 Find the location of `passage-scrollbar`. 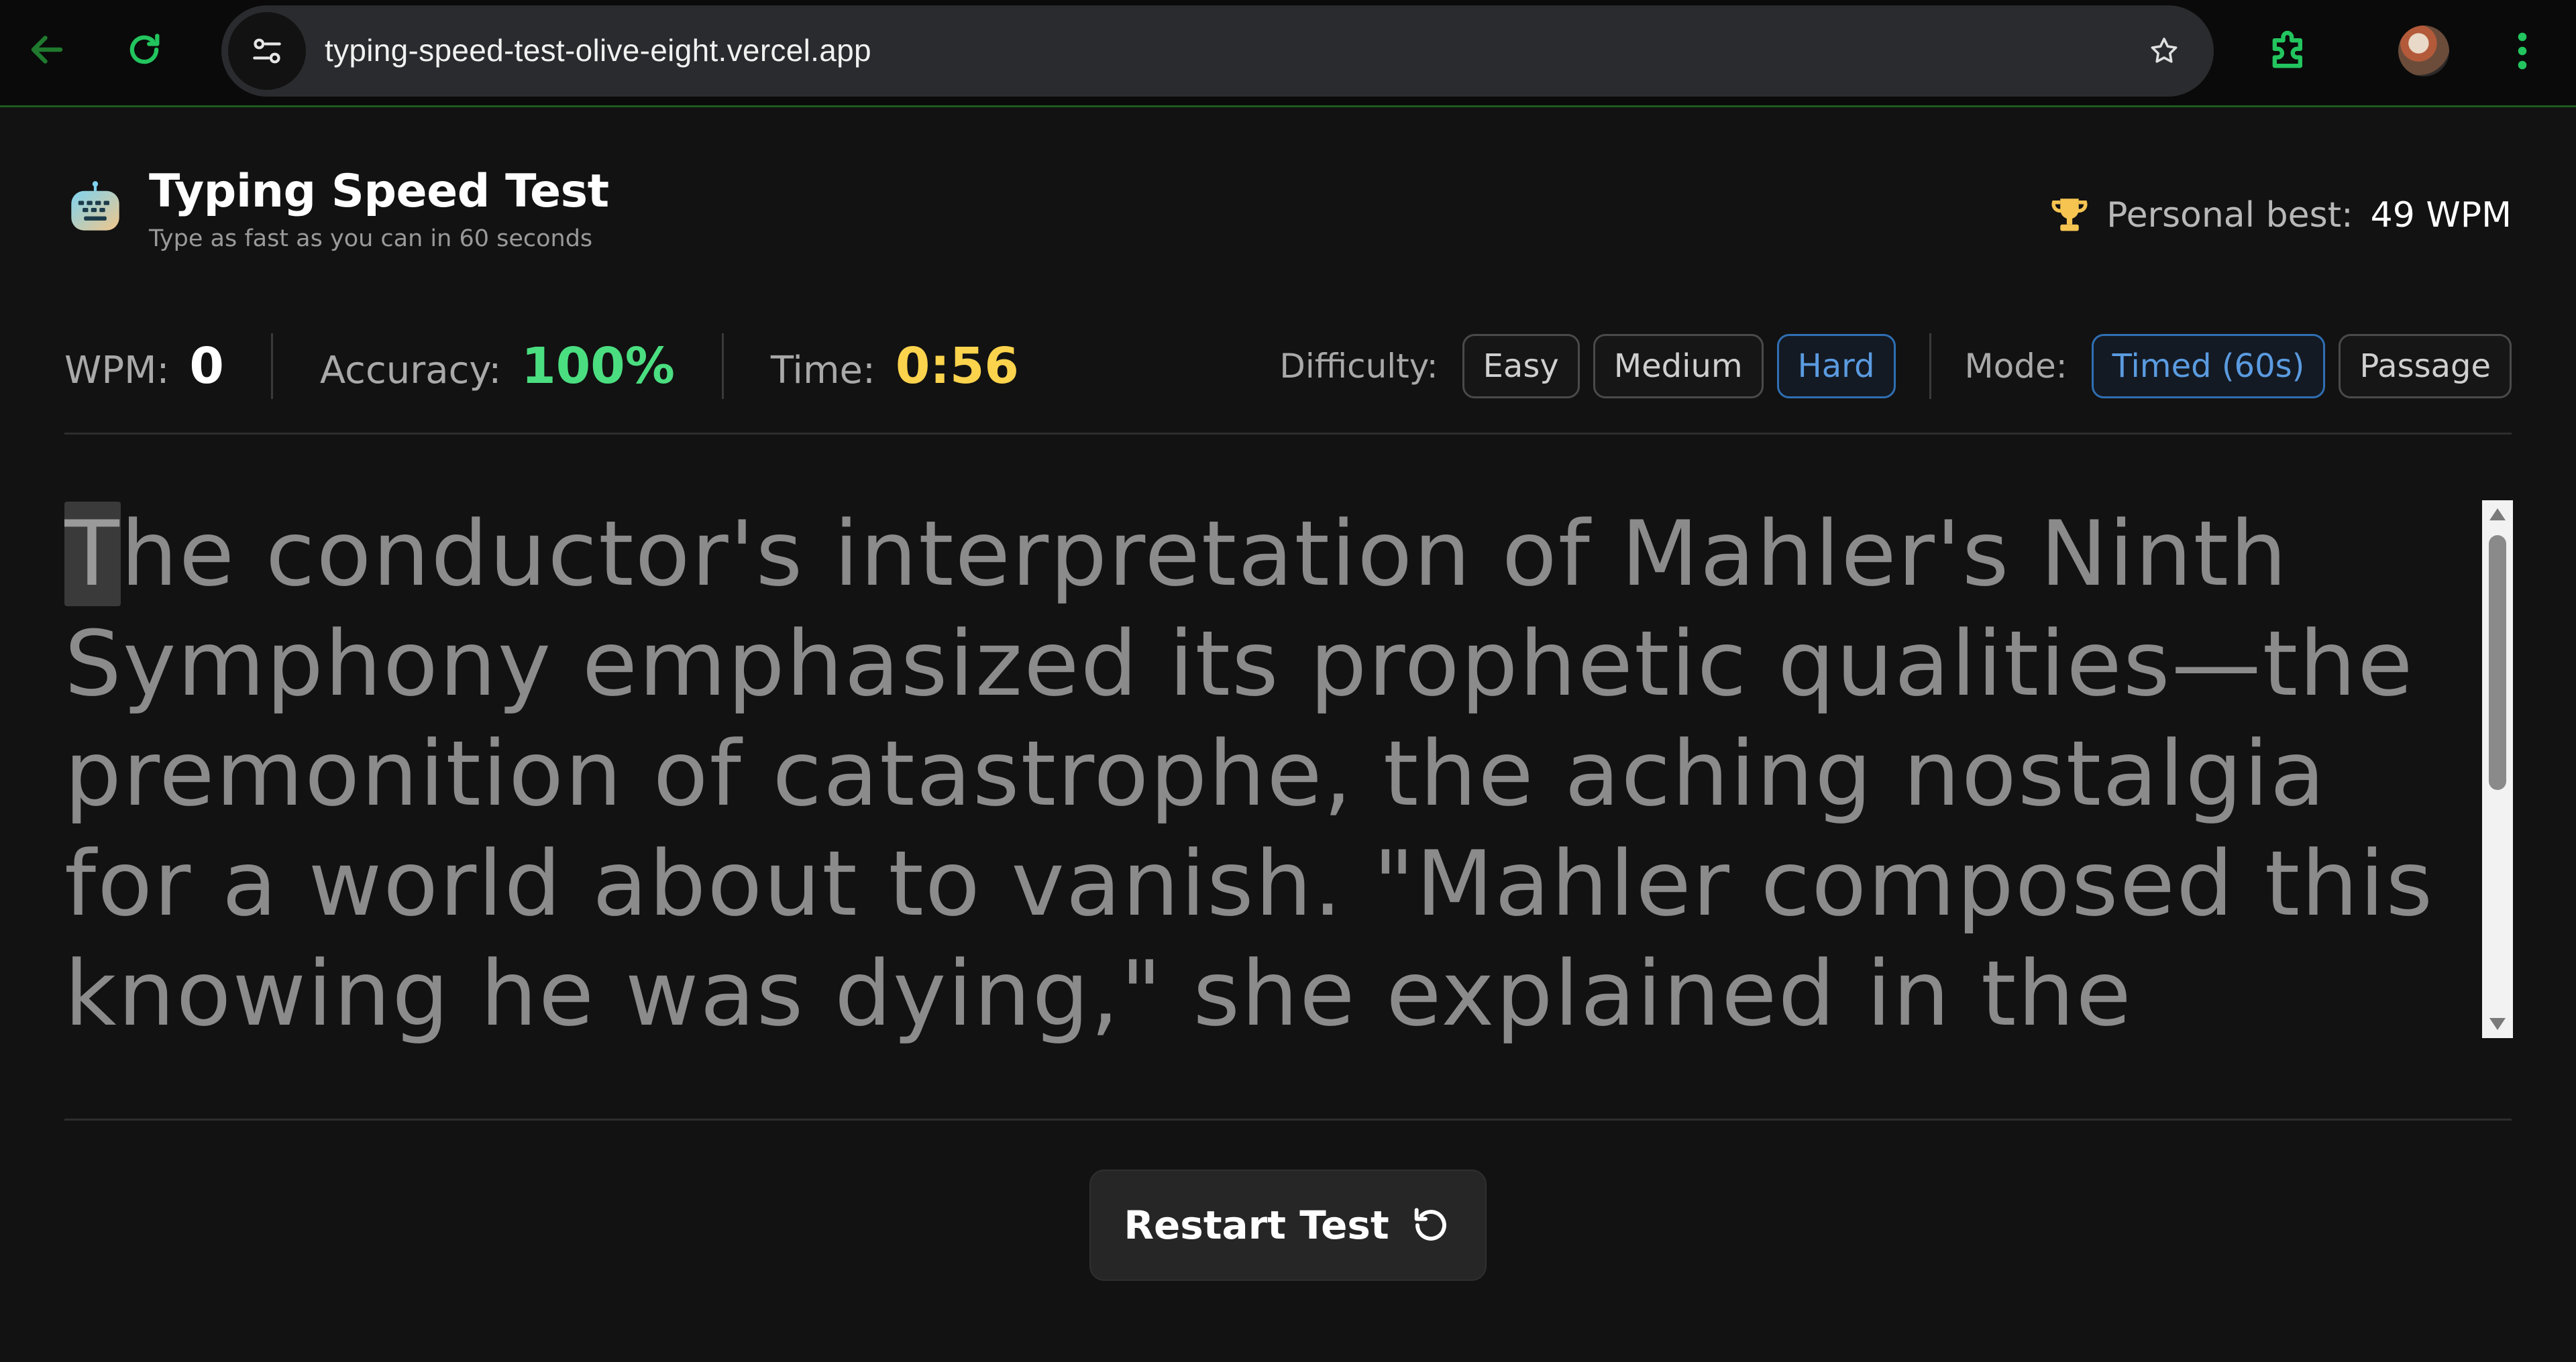

passage-scrollbar is located at coordinates (2497, 769).